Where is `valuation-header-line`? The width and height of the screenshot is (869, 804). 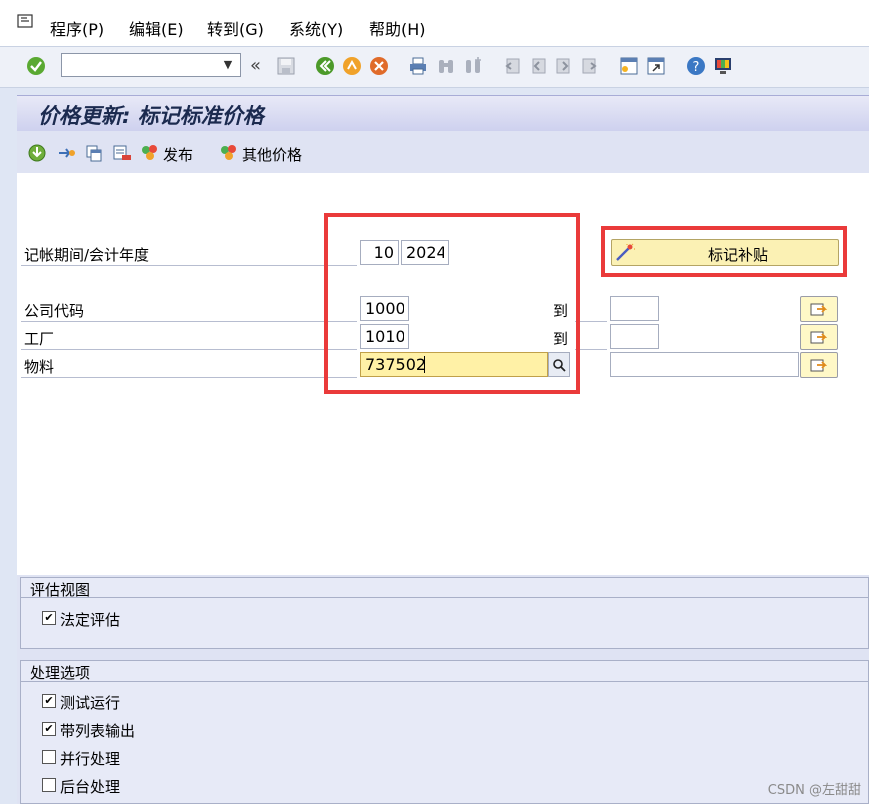
valuation-header-line is located at coordinates (445, 597).